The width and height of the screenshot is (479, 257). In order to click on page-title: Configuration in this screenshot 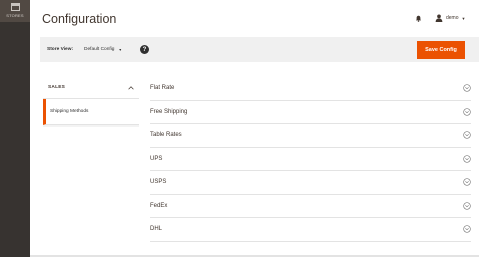, I will do `click(79, 19)`.